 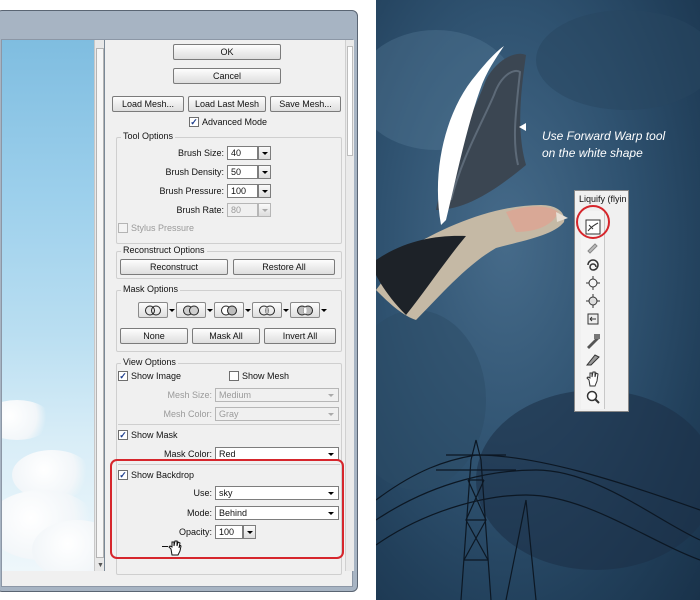 What do you see at coordinates (189, 395) in the screenshot?
I see `mesh-size-label: Mesh Size:` at bounding box center [189, 395].